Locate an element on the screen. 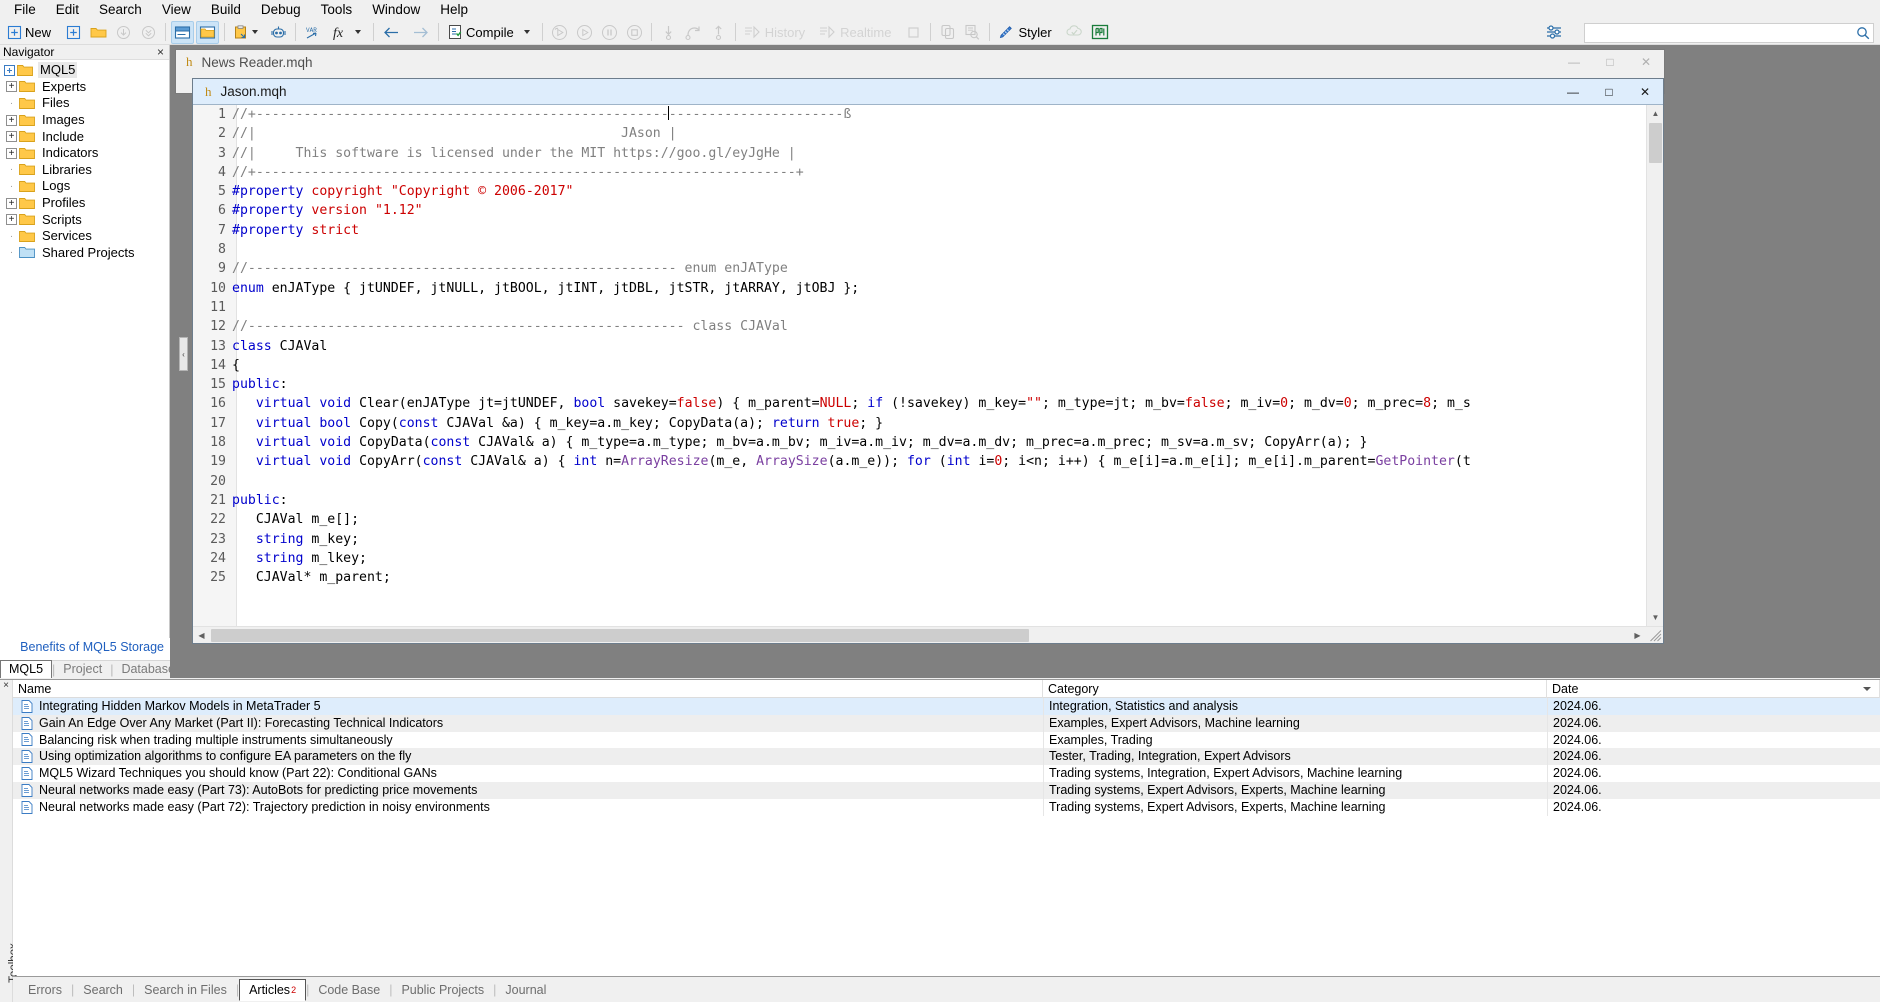  code-line: 2//| JAson | is located at coordinates (919, 134).